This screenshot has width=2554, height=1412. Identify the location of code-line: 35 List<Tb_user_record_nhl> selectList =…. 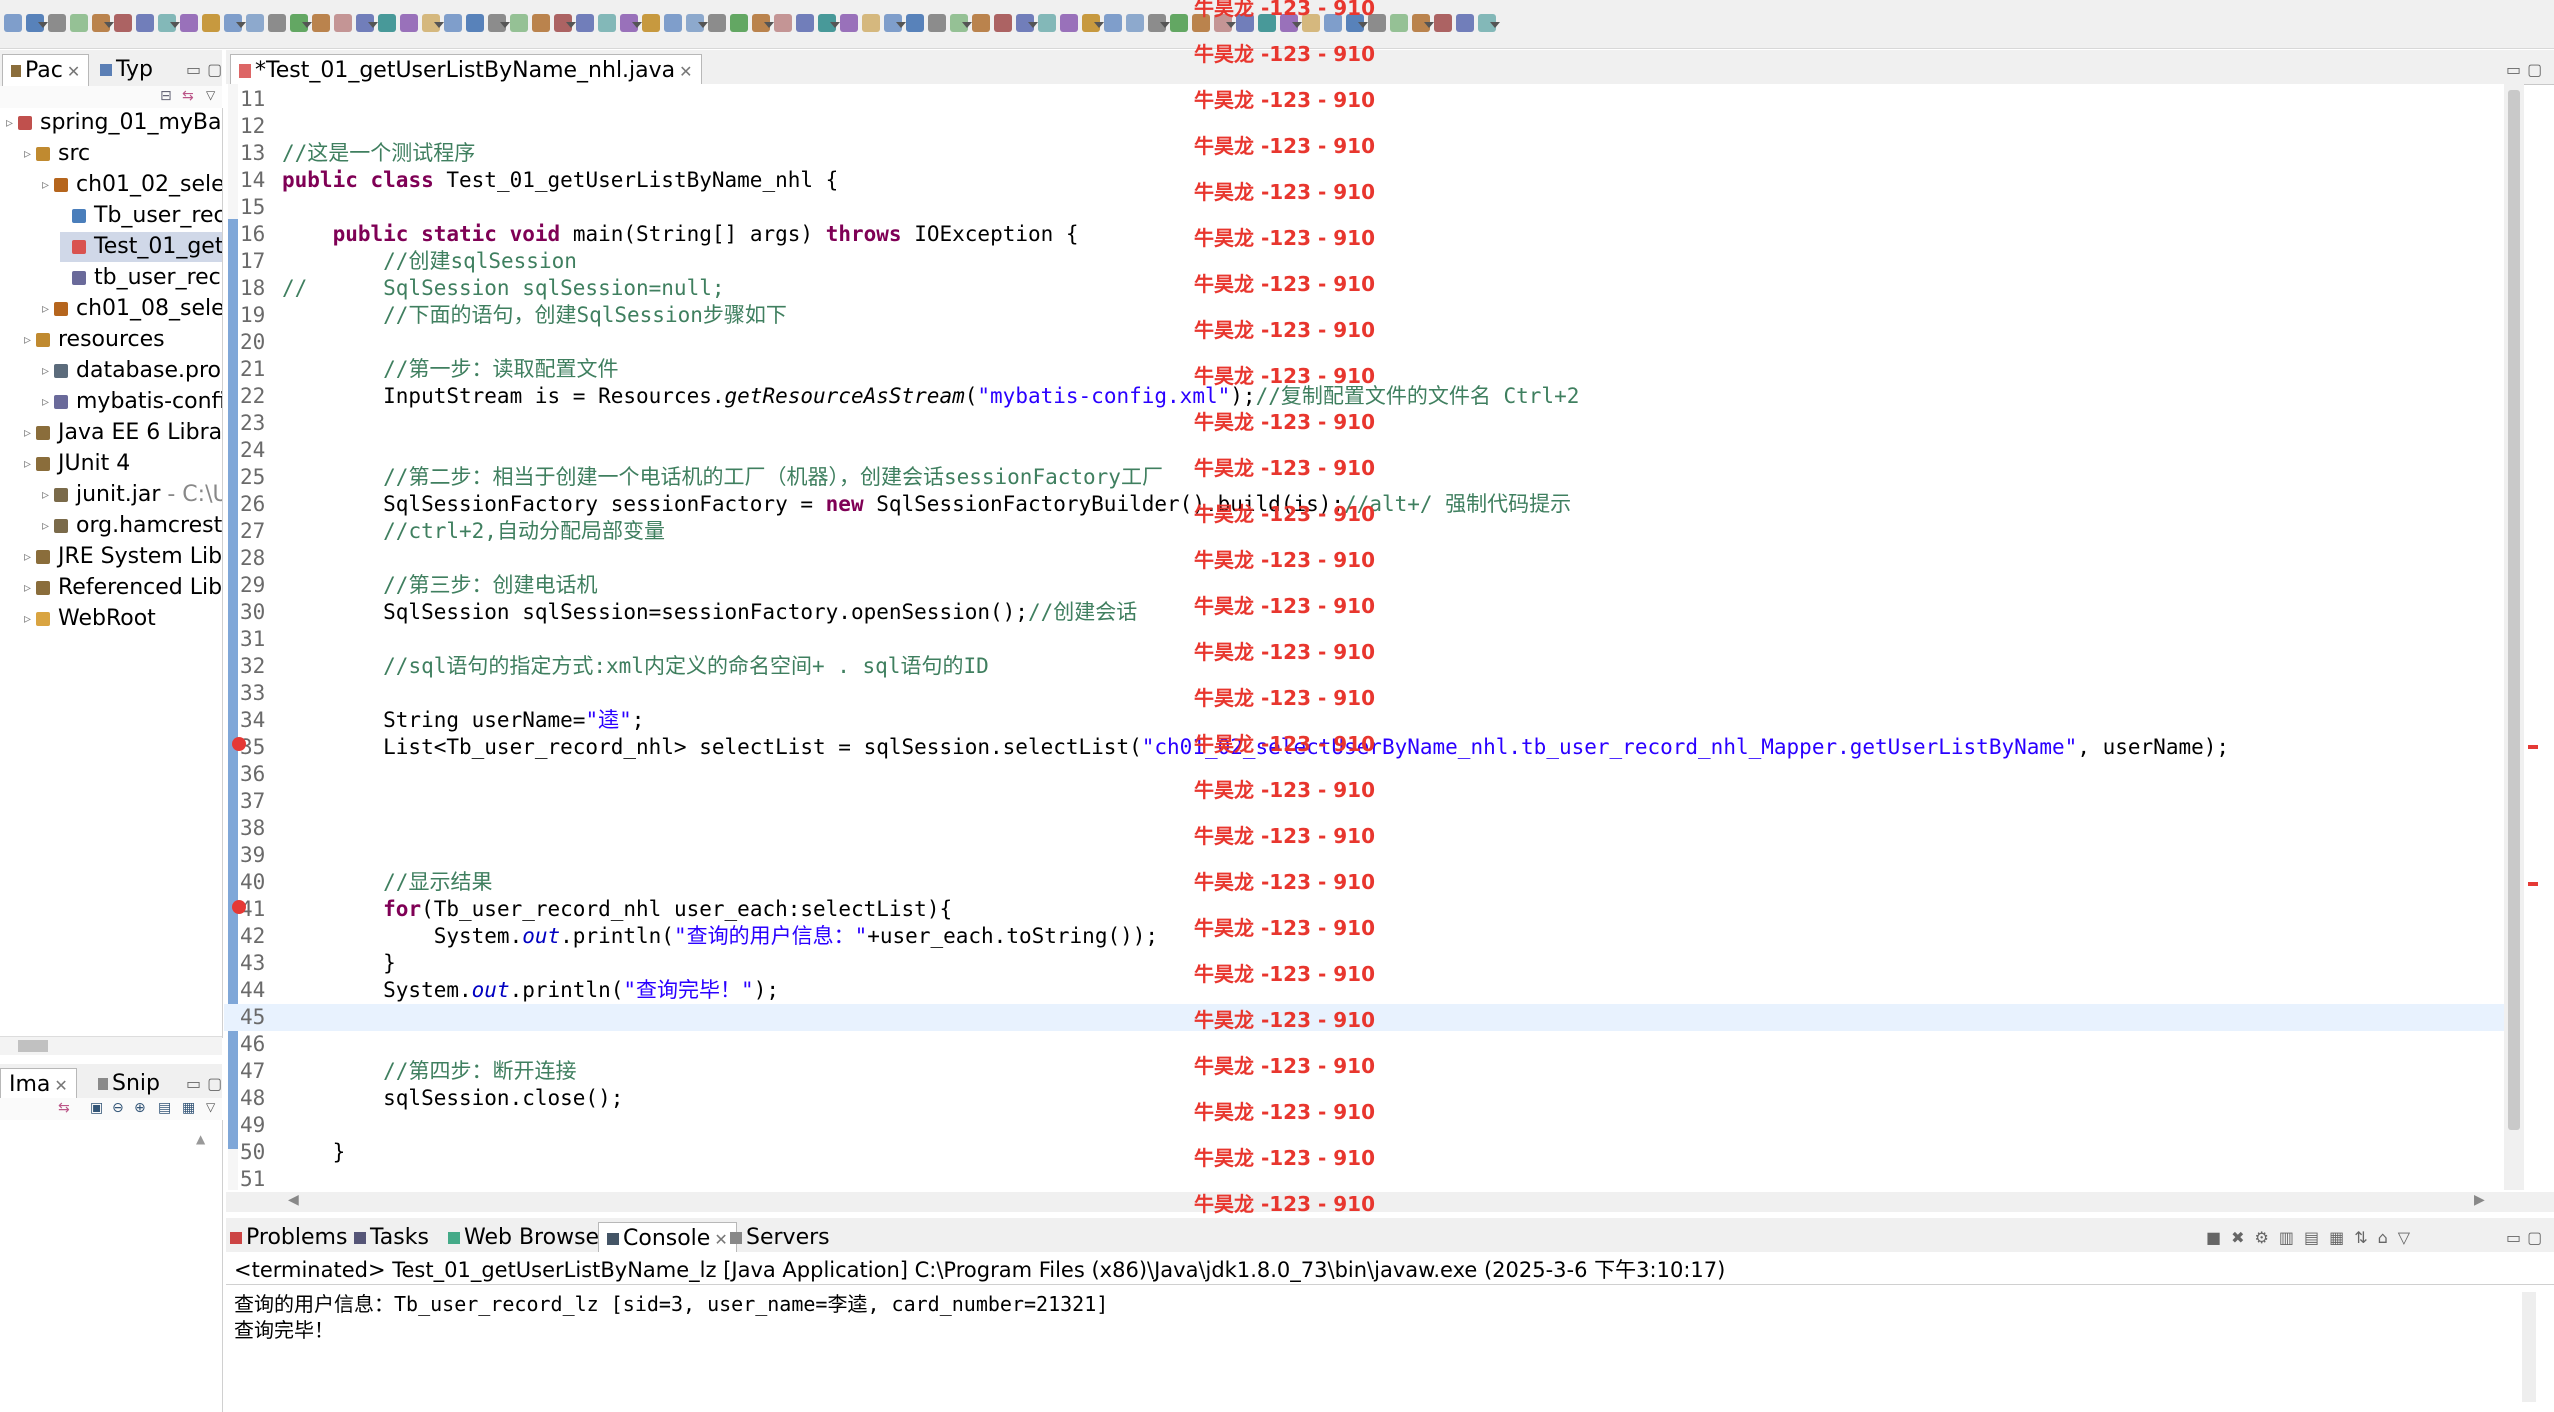
(1374, 747).